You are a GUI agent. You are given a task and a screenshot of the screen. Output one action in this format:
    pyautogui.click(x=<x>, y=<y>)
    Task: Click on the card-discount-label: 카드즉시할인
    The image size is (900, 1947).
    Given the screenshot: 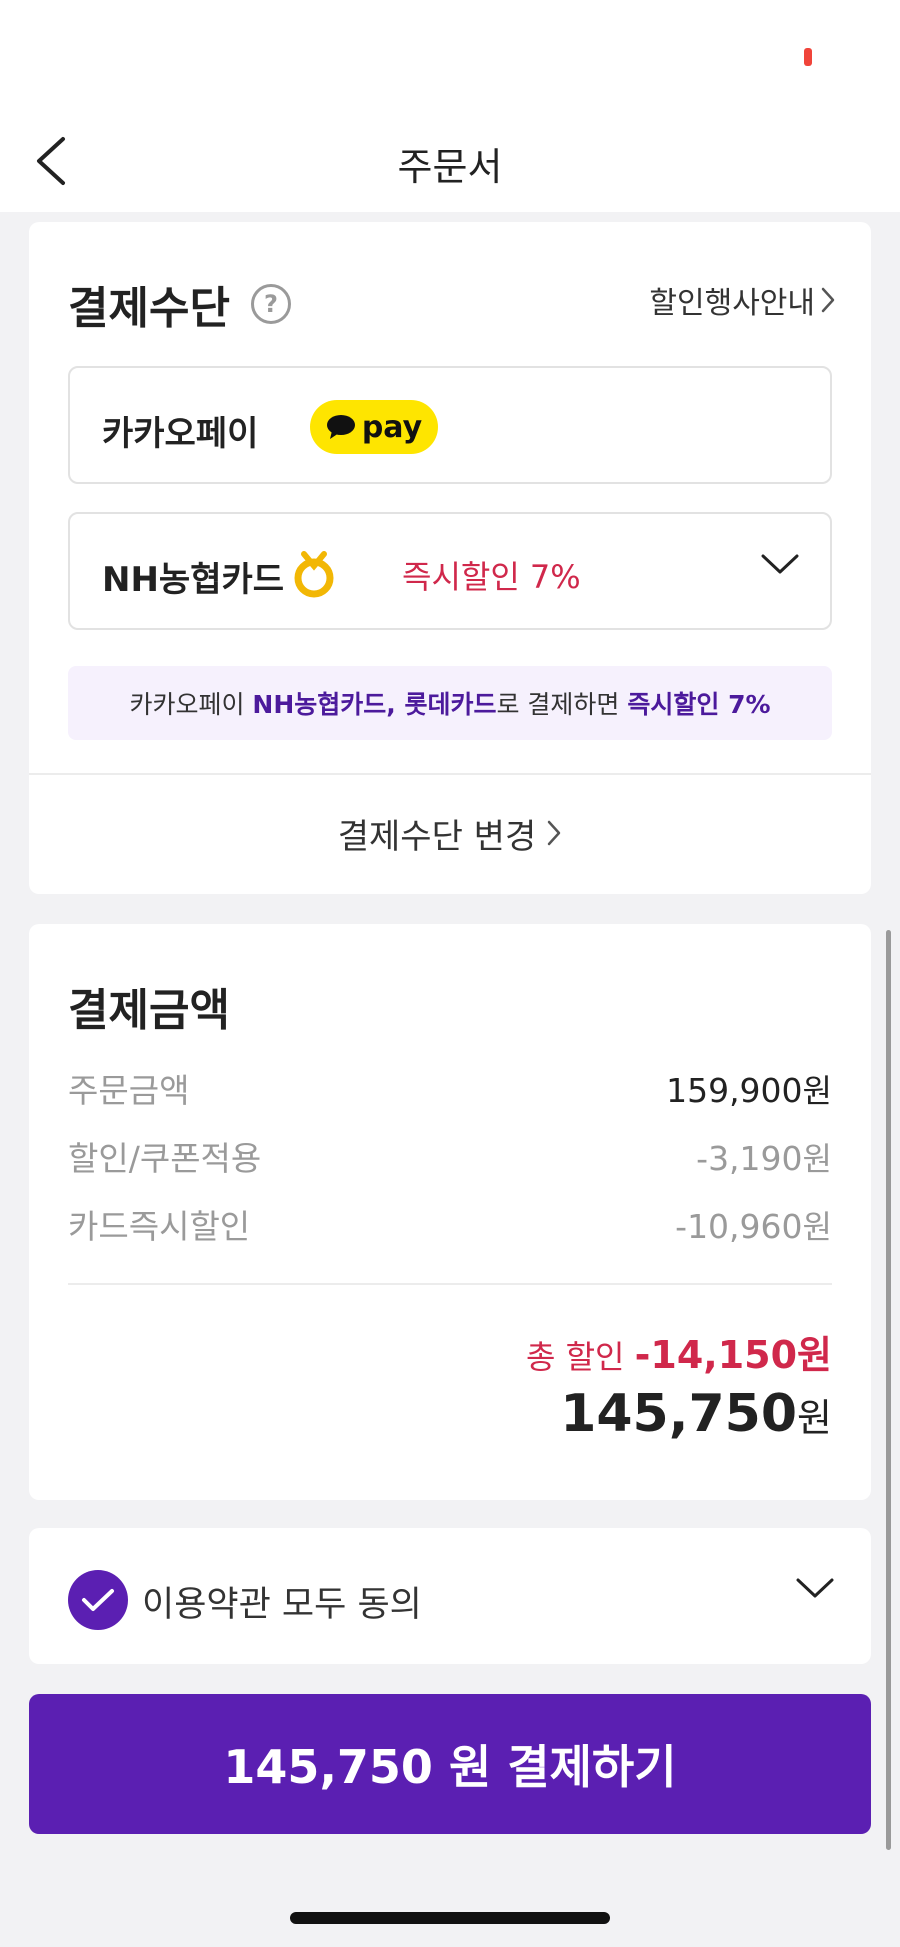 What is the action you would take?
    pyautogui.click(x=159, y=1226)
    